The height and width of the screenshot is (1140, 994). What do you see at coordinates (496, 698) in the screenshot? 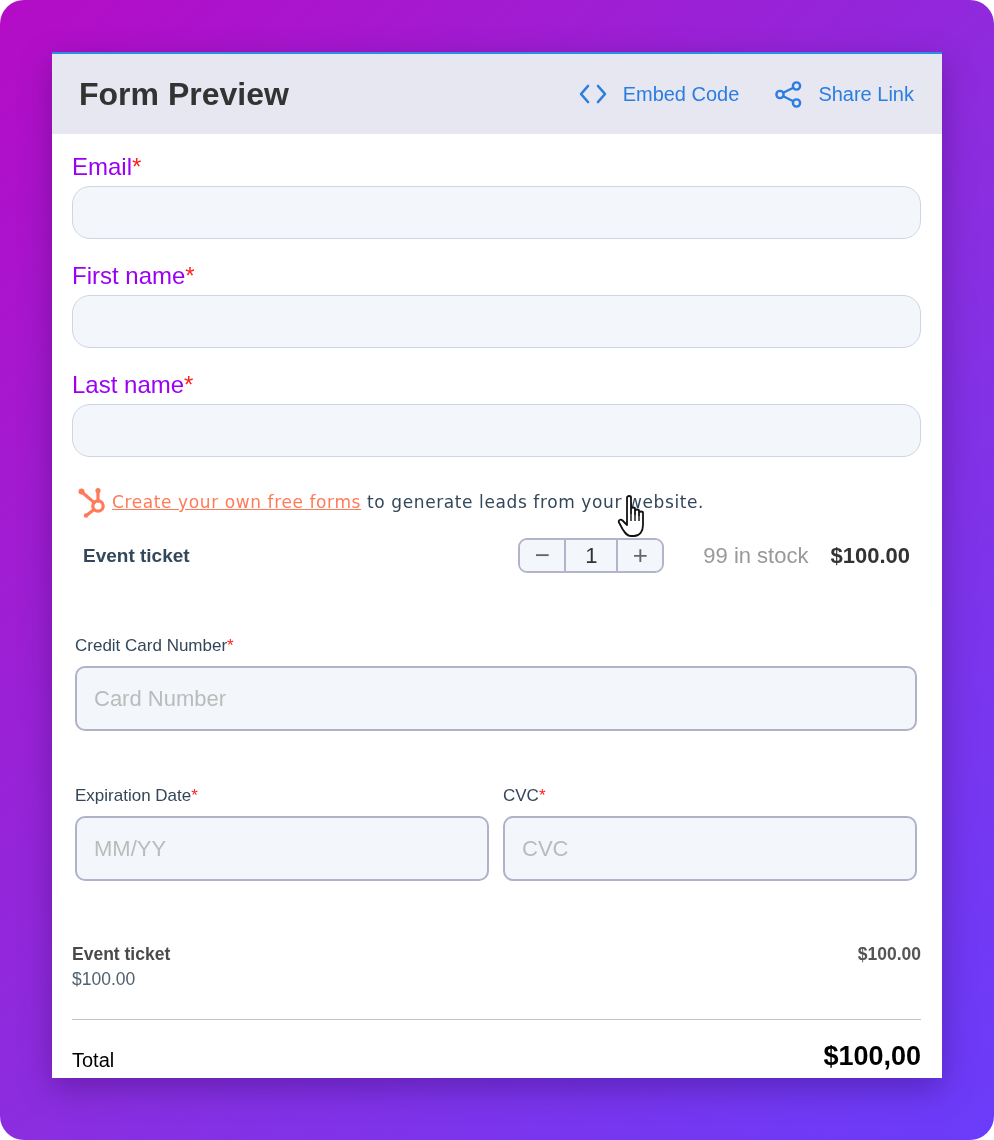
I see `input-field: Card Number` at bounding box center [496, 698].